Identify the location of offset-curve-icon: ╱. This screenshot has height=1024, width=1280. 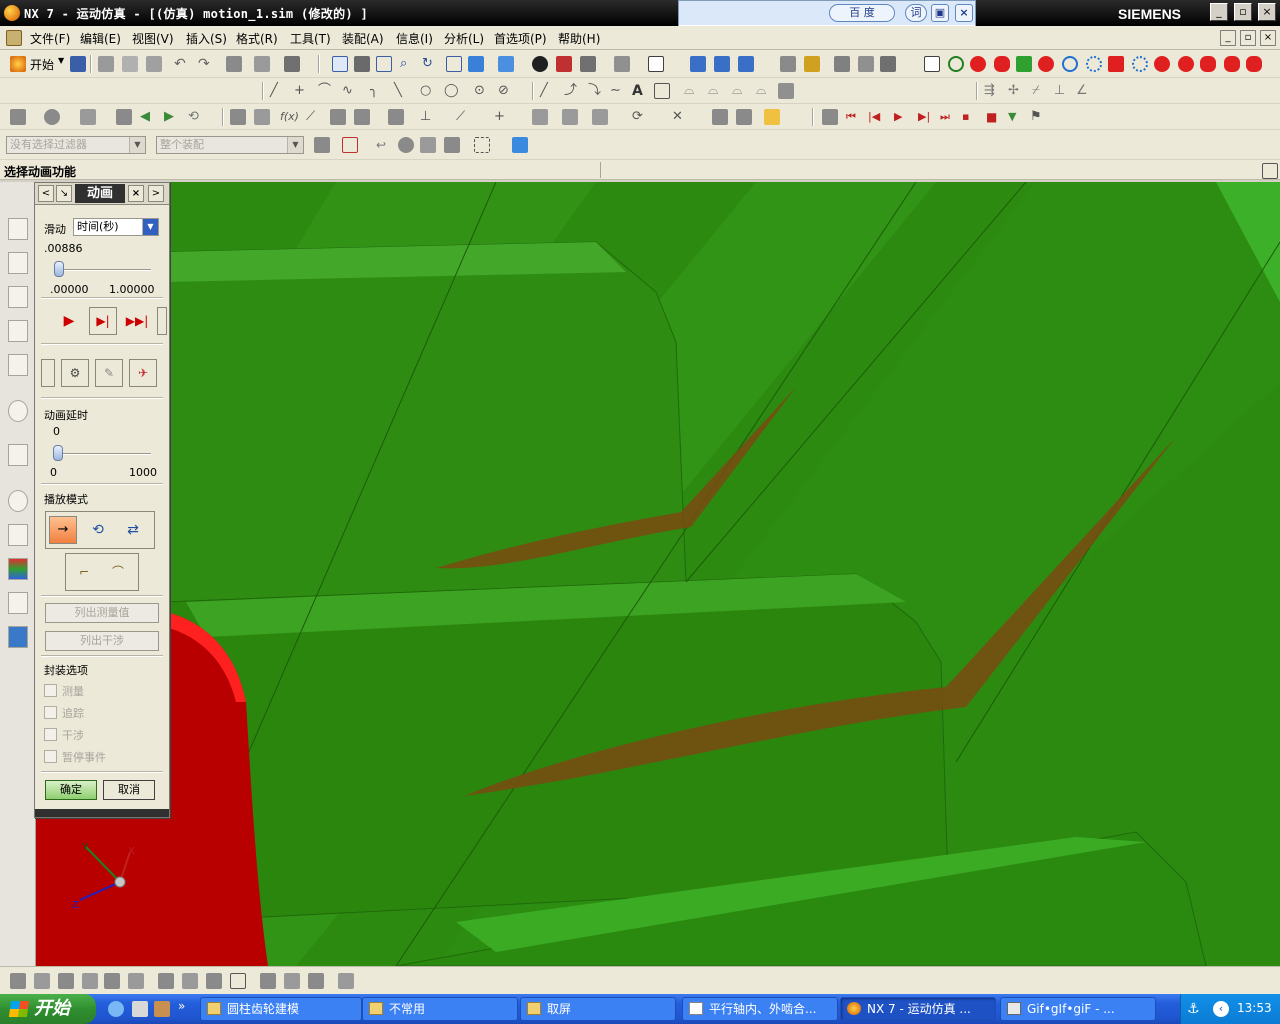
(548, 91).